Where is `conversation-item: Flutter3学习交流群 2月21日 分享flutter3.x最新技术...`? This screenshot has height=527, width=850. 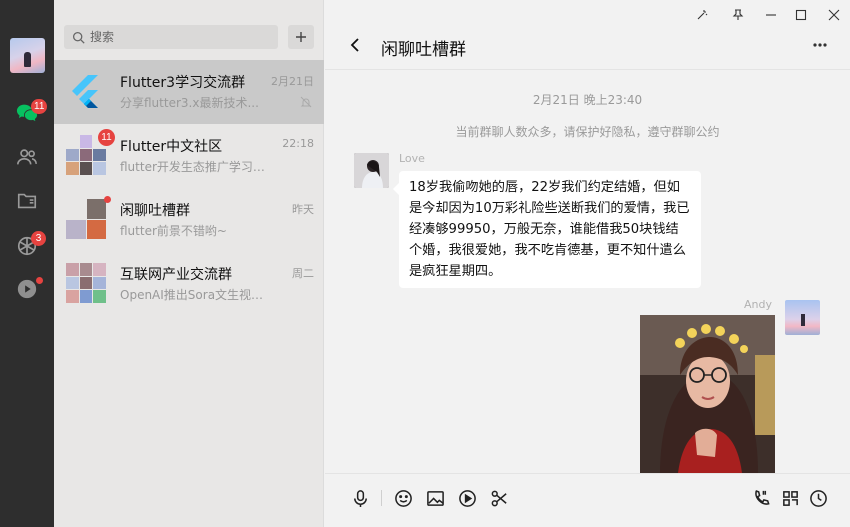
conversation-item: Flutter3学习交流群 2月21日 分享flutter3.x最新技术... is located at coordinates (189, 92).